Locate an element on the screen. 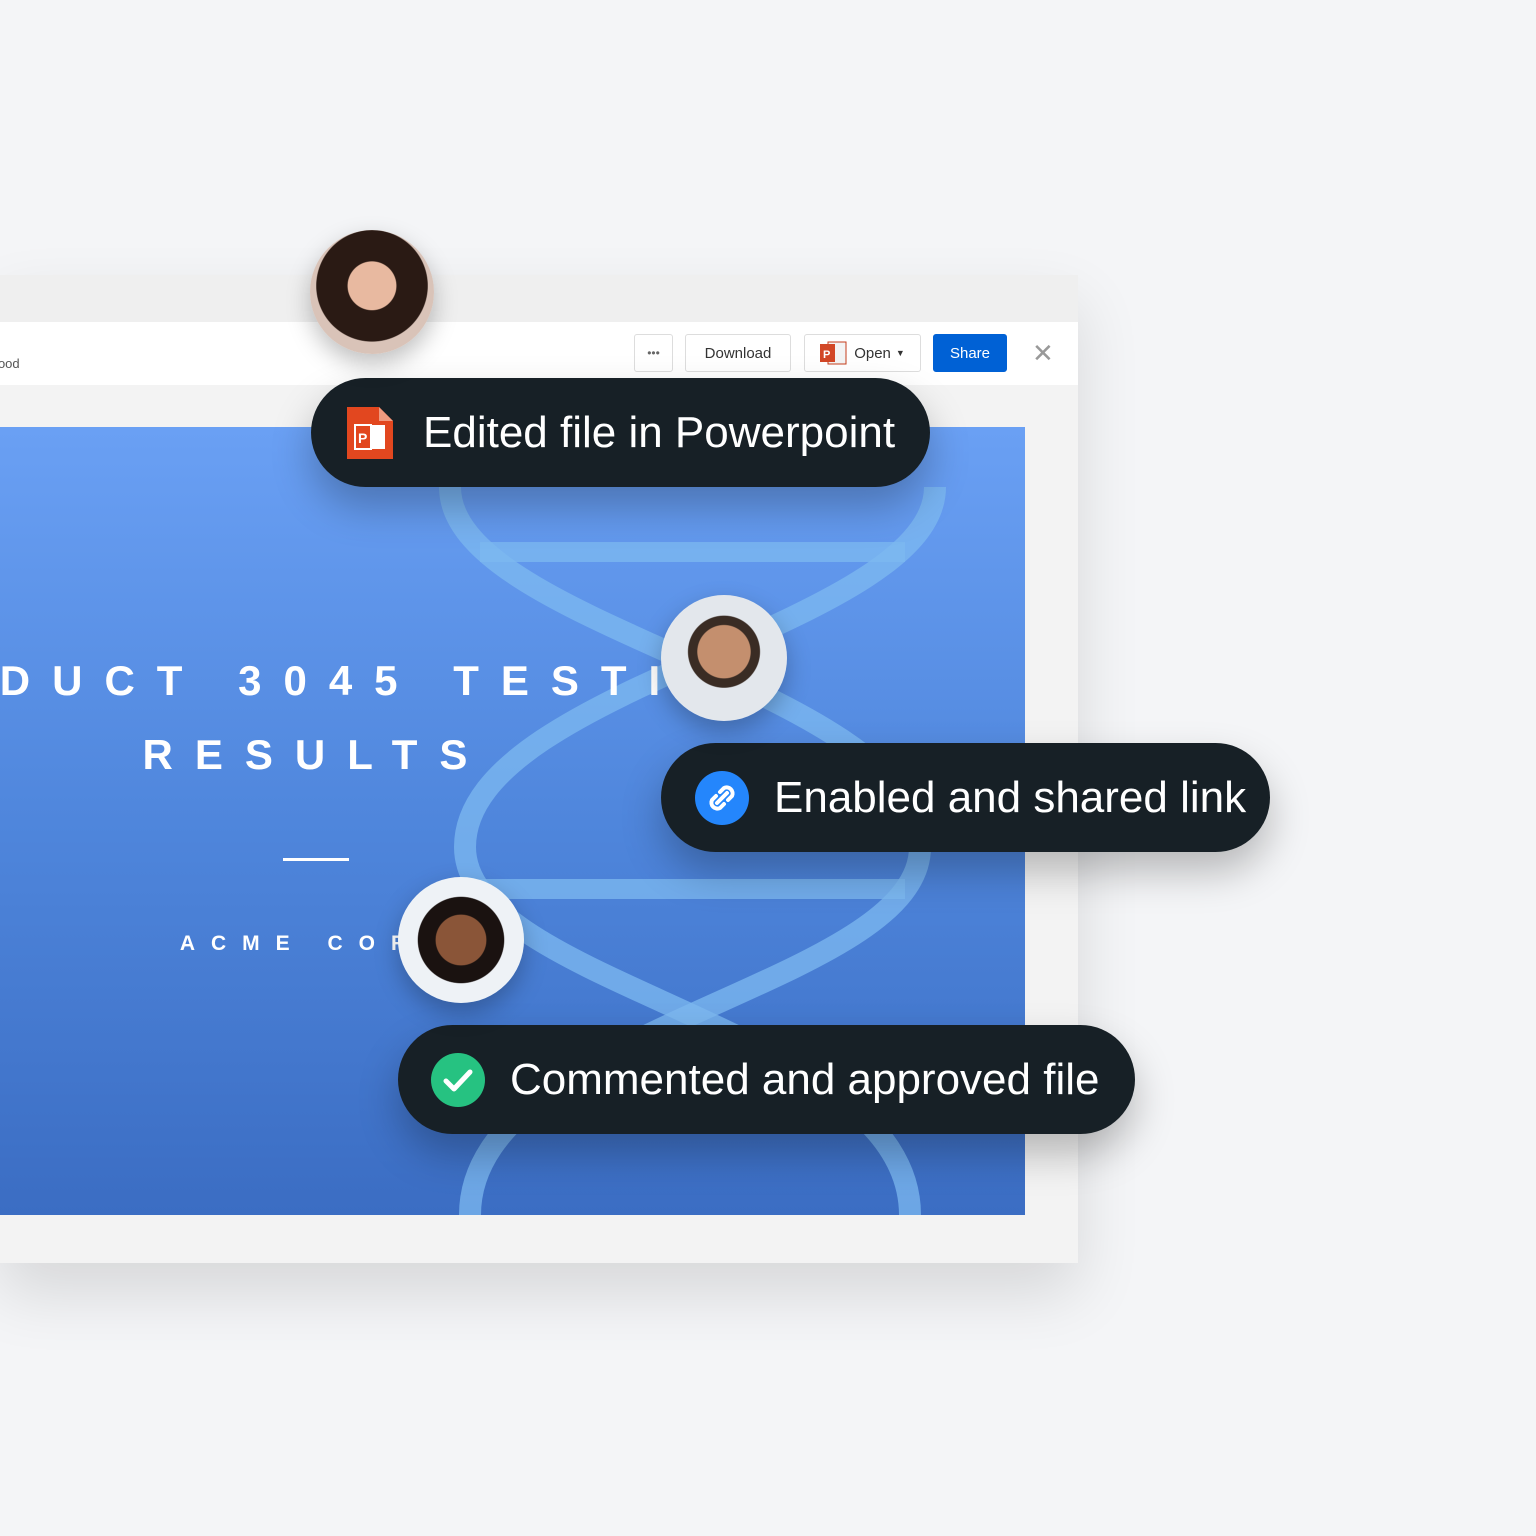 The width and height of the screenshot is (1536, 1536). title-bar is located at coordinates (539, 298).